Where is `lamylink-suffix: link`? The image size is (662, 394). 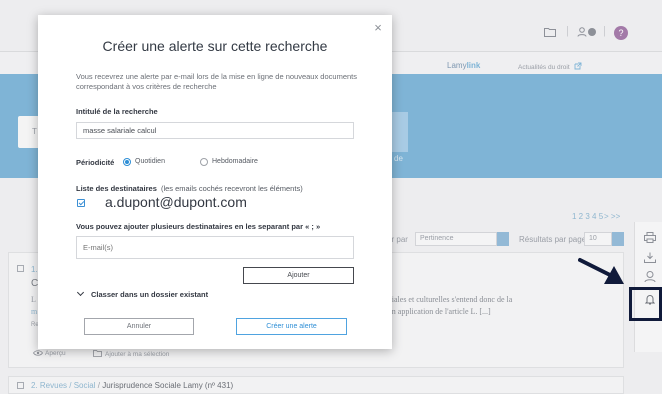 lamylink-suffix: link is located at coordinates (473, 65).